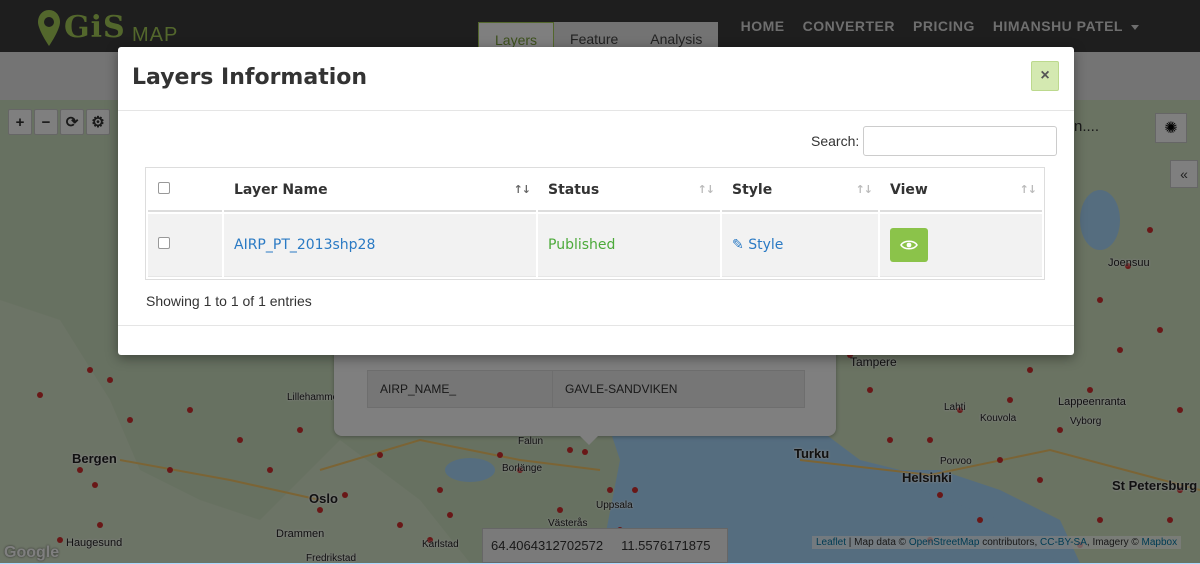 The image size is (1200, 564). I want to click on column-header-style: Style ↑↓, so click(800, 191).